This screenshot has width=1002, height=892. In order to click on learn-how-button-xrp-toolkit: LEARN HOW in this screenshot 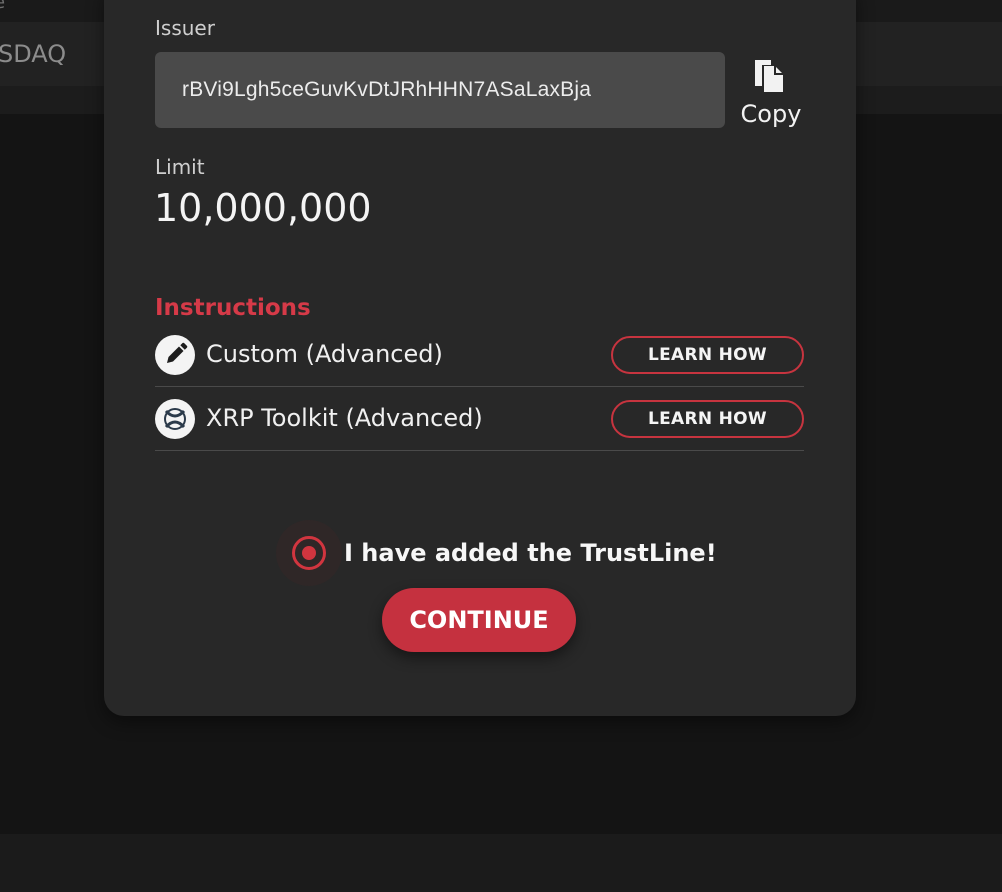, I will do `click(707, 419)`.